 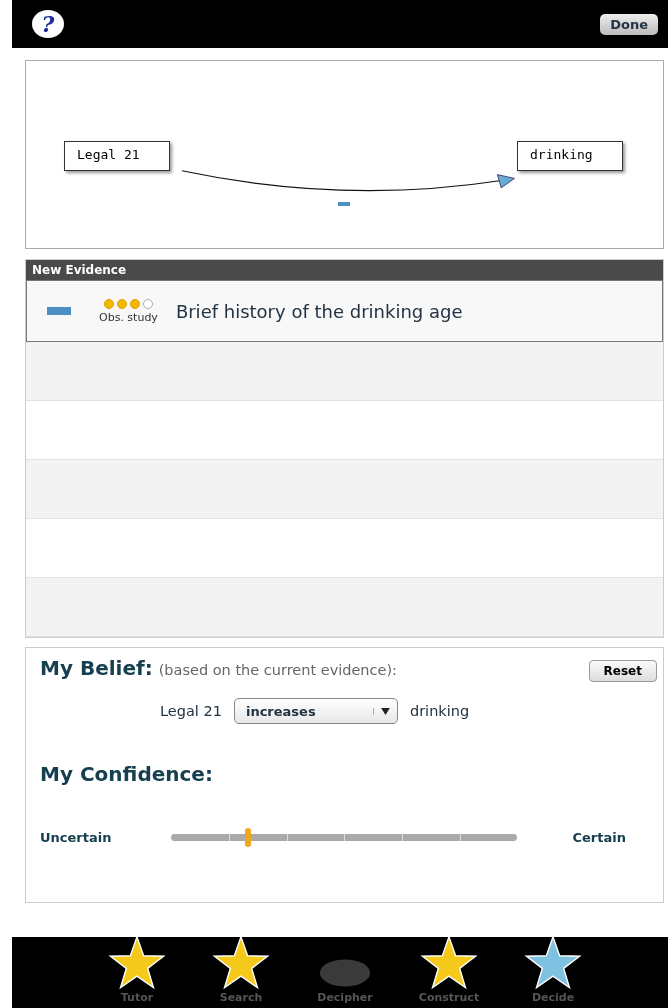 I want to click on belief-note: (based on the current evidence):, so click(x=278, y=670).